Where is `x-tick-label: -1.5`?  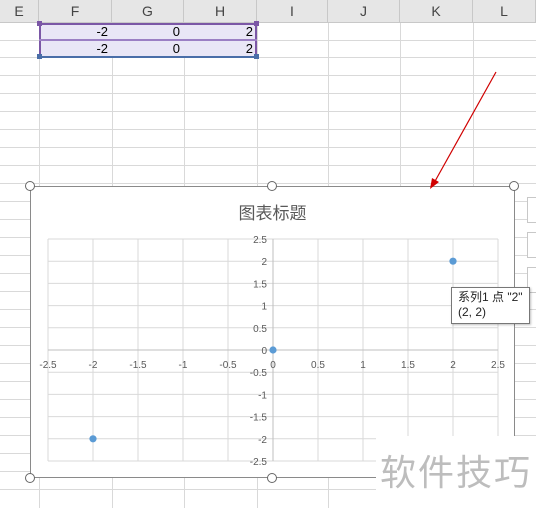 x-tick-label: -1.5 is located at coordinates (138, 365).